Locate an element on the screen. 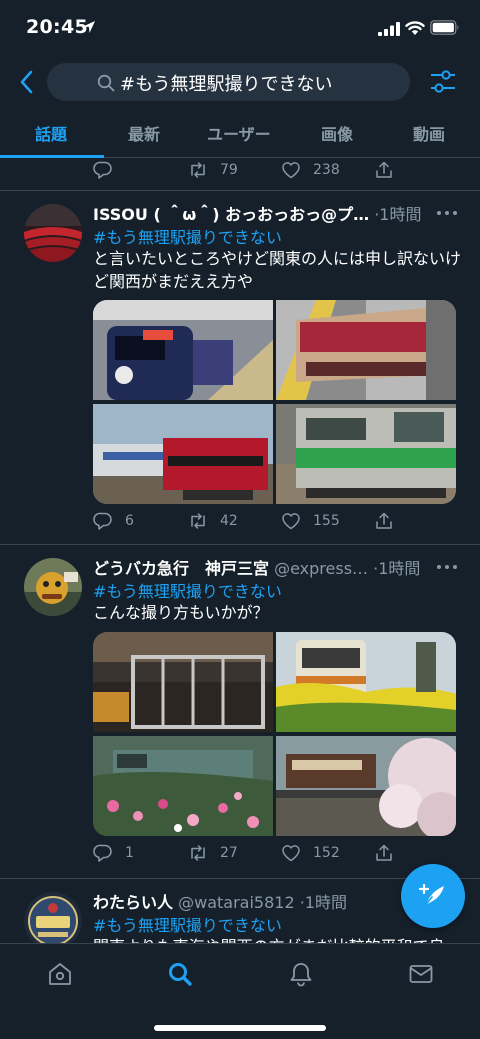  like-count: 152 is located at coordinates (326, 853).